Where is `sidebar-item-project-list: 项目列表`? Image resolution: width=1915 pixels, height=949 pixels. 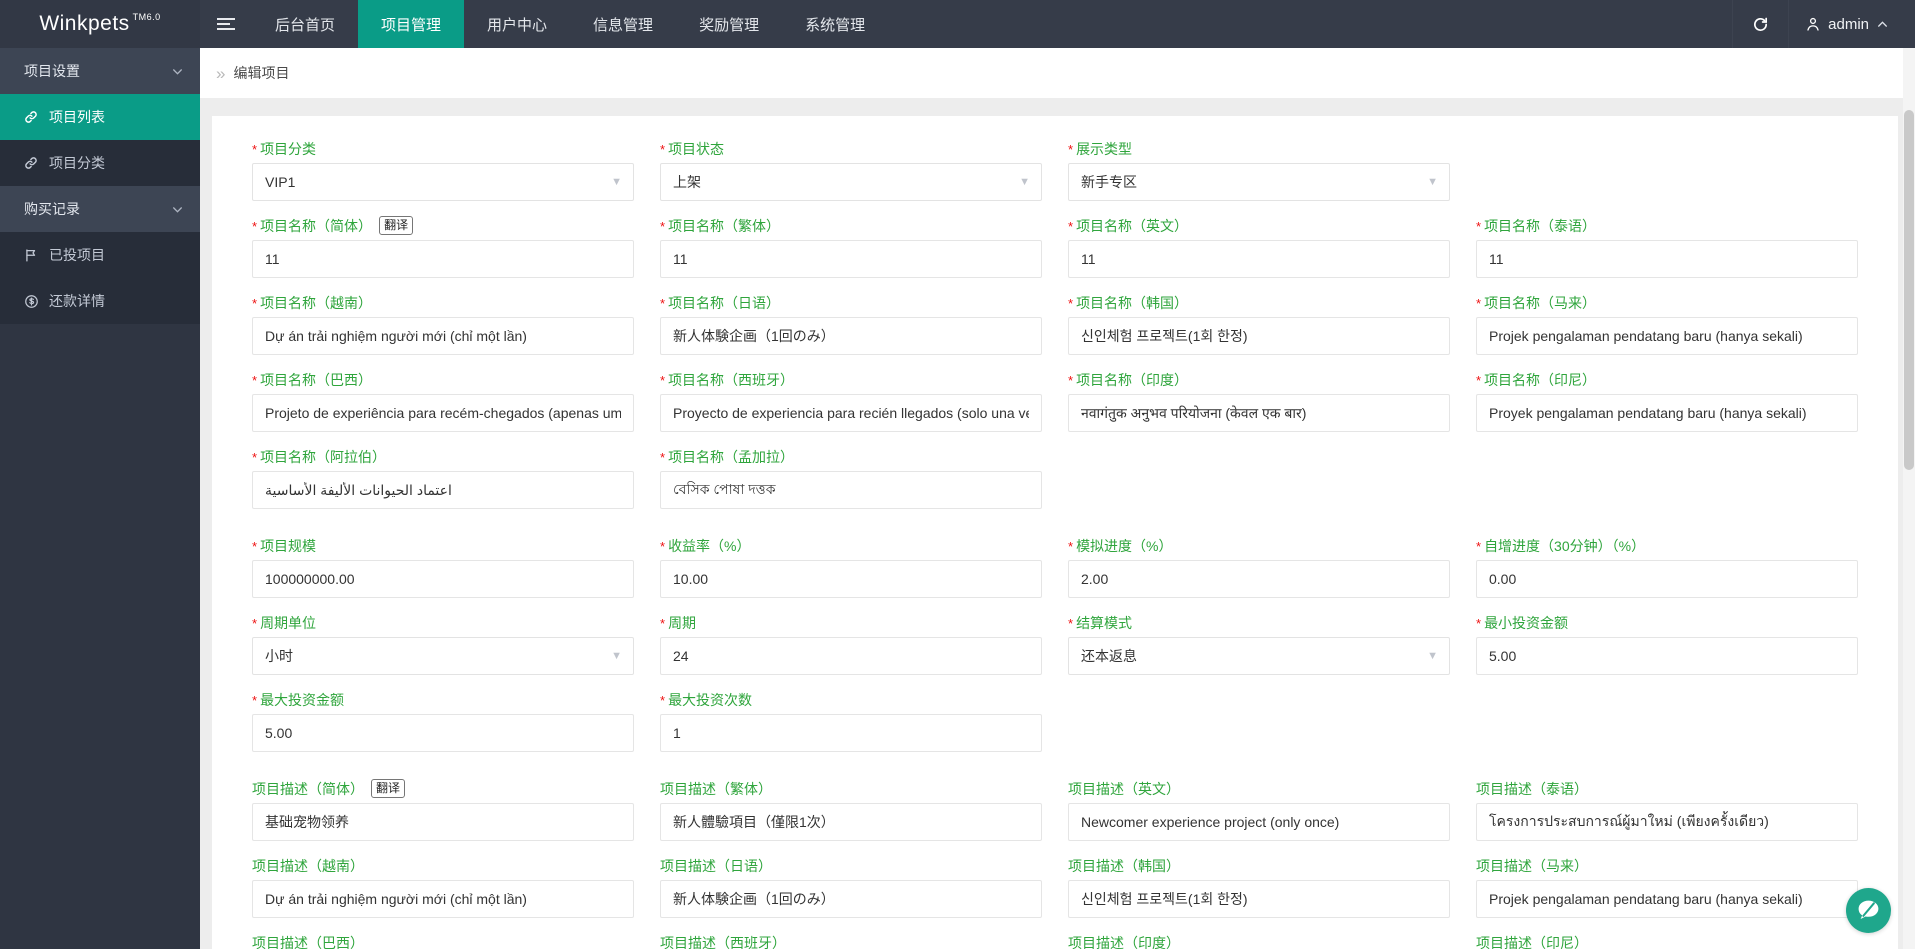 sidebar-item-project-list: 项目列表 is located at coordinates (100, 117).